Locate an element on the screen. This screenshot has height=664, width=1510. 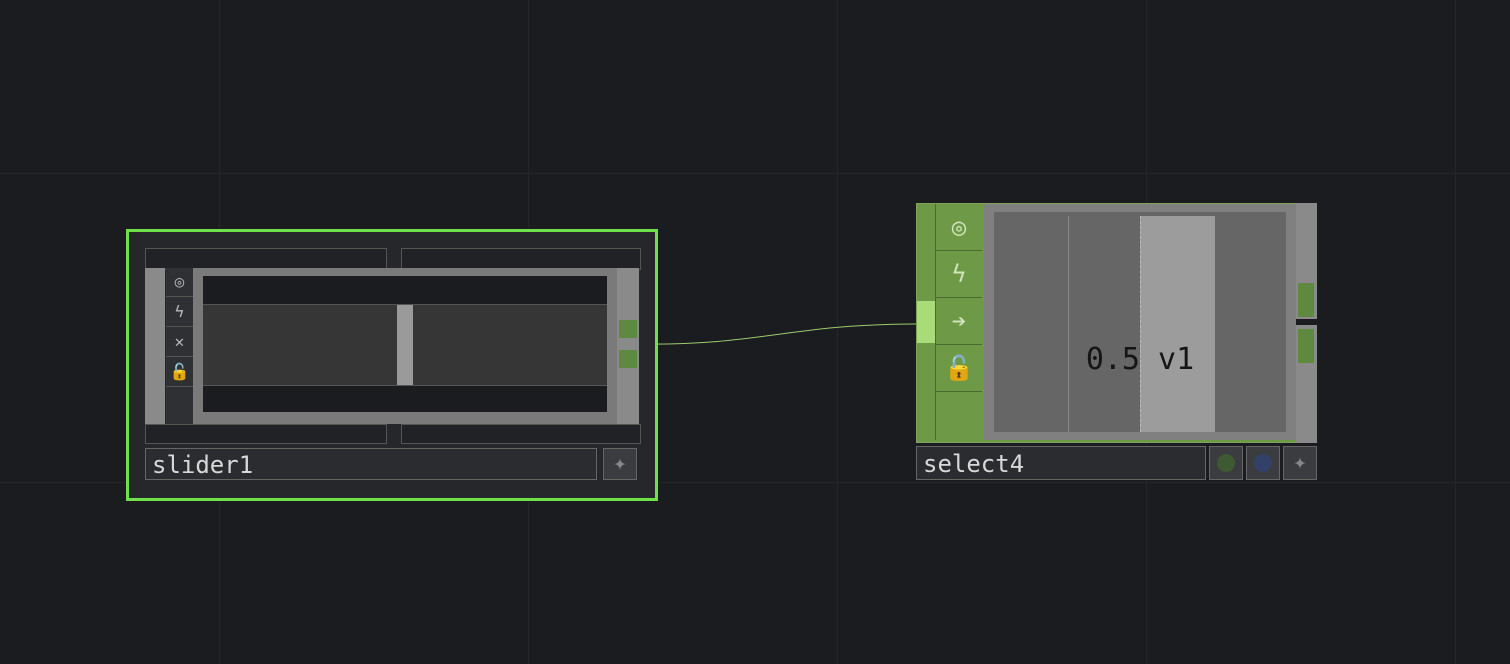
select4-node: ◎ ϟ ➔ 🔓 0.5 v1 select4 ✦ is located at coordinates (1116, 341).